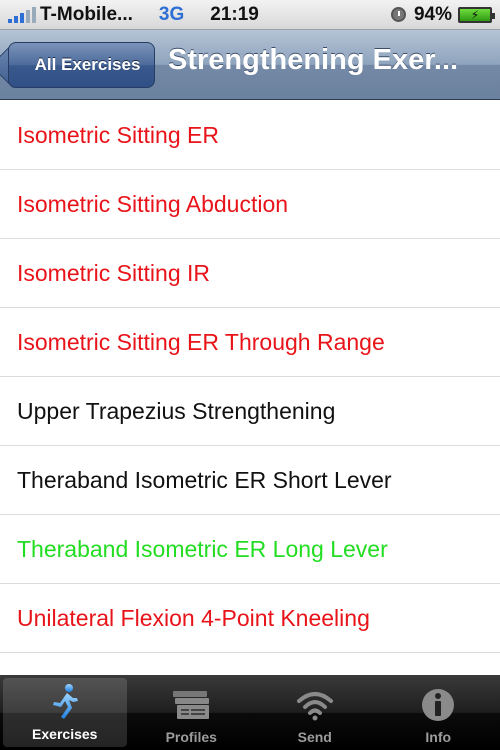 Image resolution: width=500 pixels, height=750 pixels. I want to click on back-button: All Exercises, so click(81, 65).